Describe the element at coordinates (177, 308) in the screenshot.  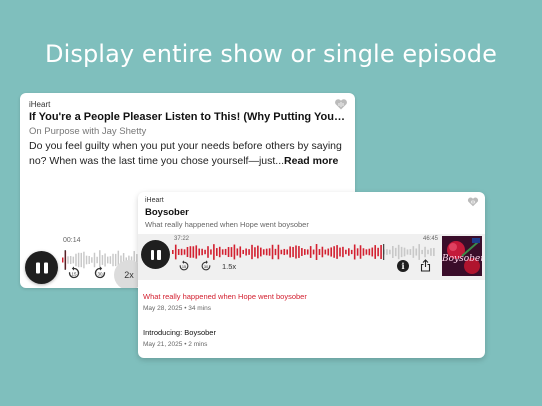
I see `episode-item-meta: May 28, 2025 • 34 mins` at that location.